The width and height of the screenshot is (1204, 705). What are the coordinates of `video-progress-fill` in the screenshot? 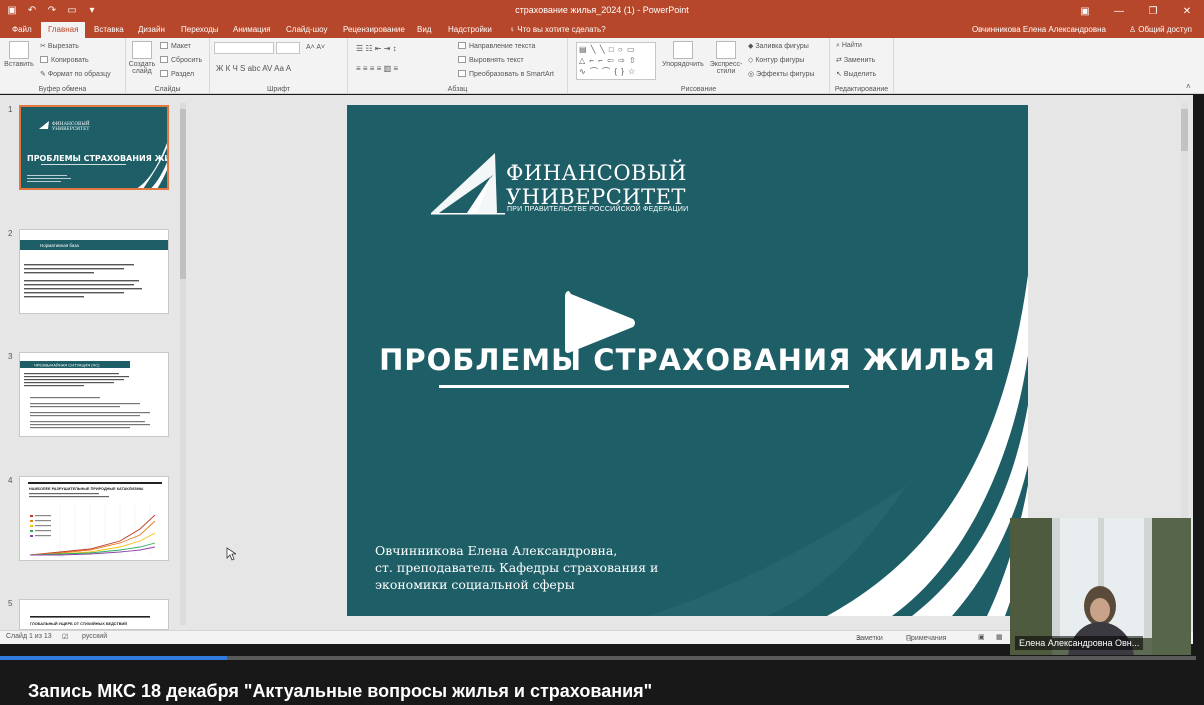 It's located at (114, 658).